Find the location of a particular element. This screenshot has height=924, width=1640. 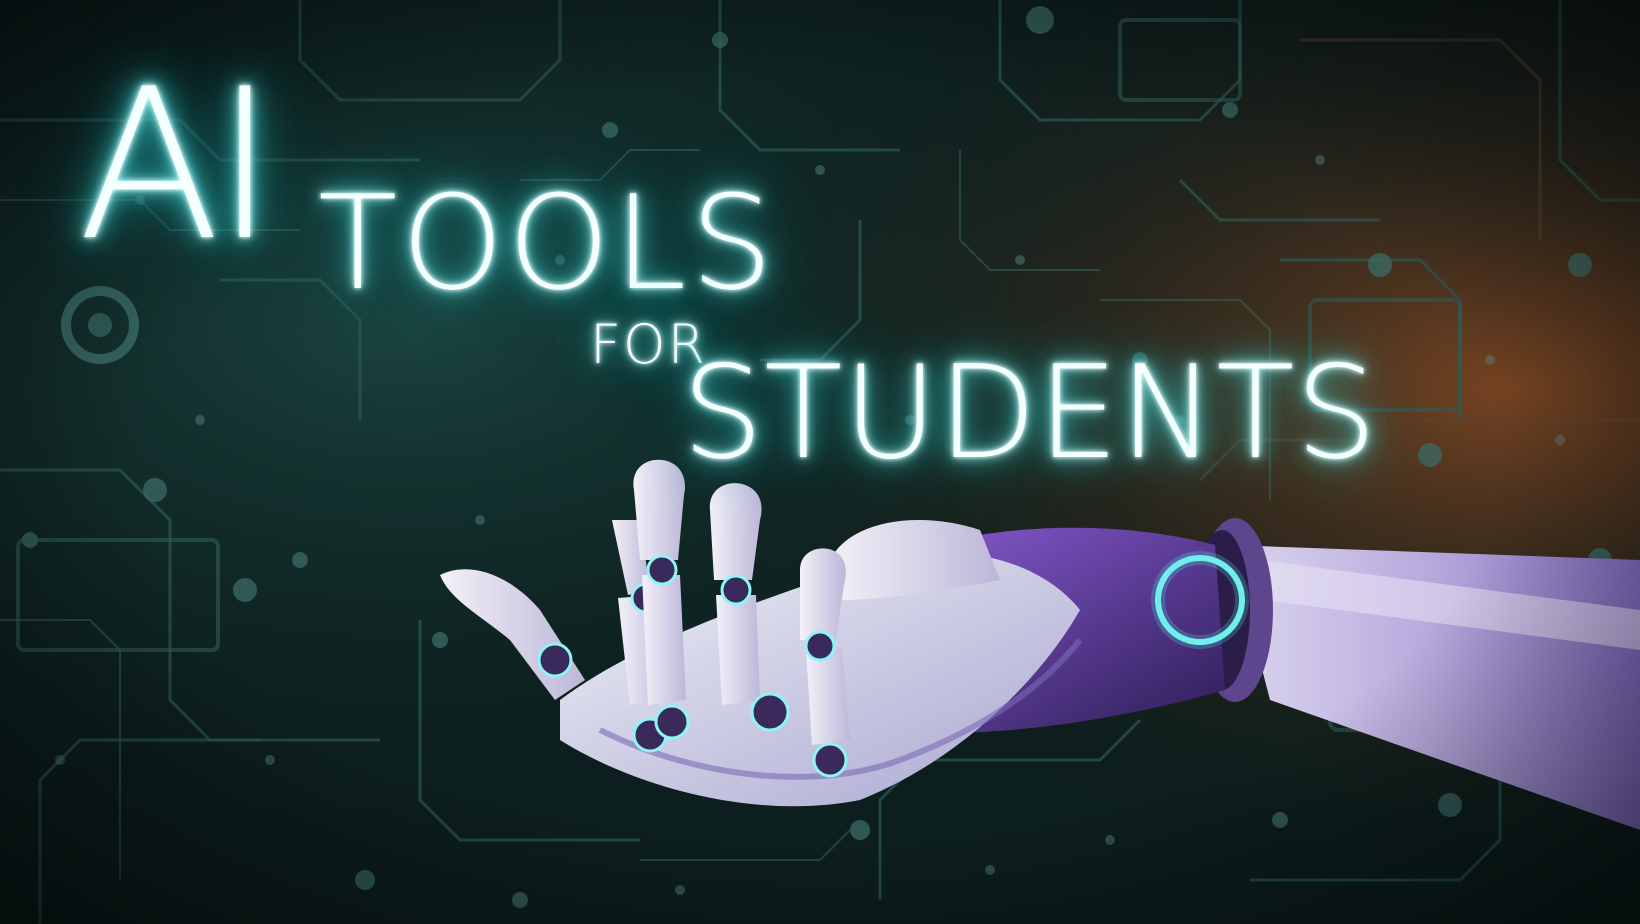

title-ai: AI is located at coordinates (177, 166).